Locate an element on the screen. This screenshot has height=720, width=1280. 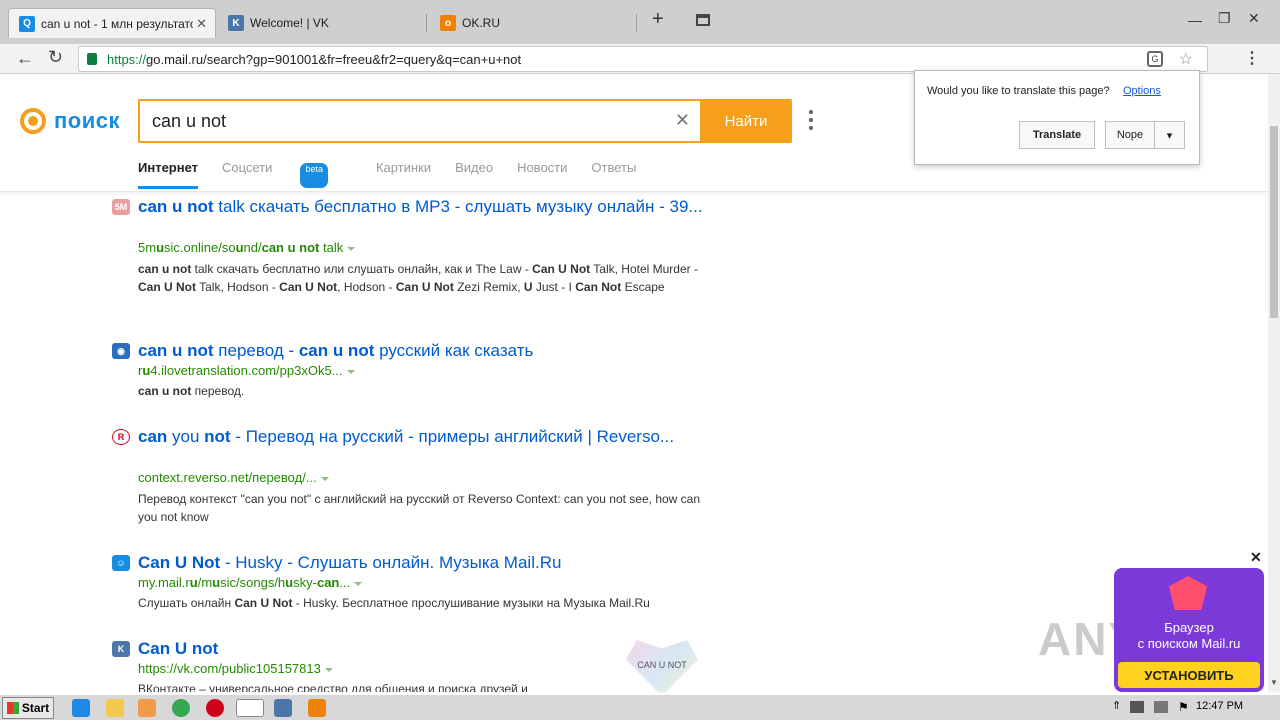
page-scrollbar: ▼ is located at coordinates (1274, 383).